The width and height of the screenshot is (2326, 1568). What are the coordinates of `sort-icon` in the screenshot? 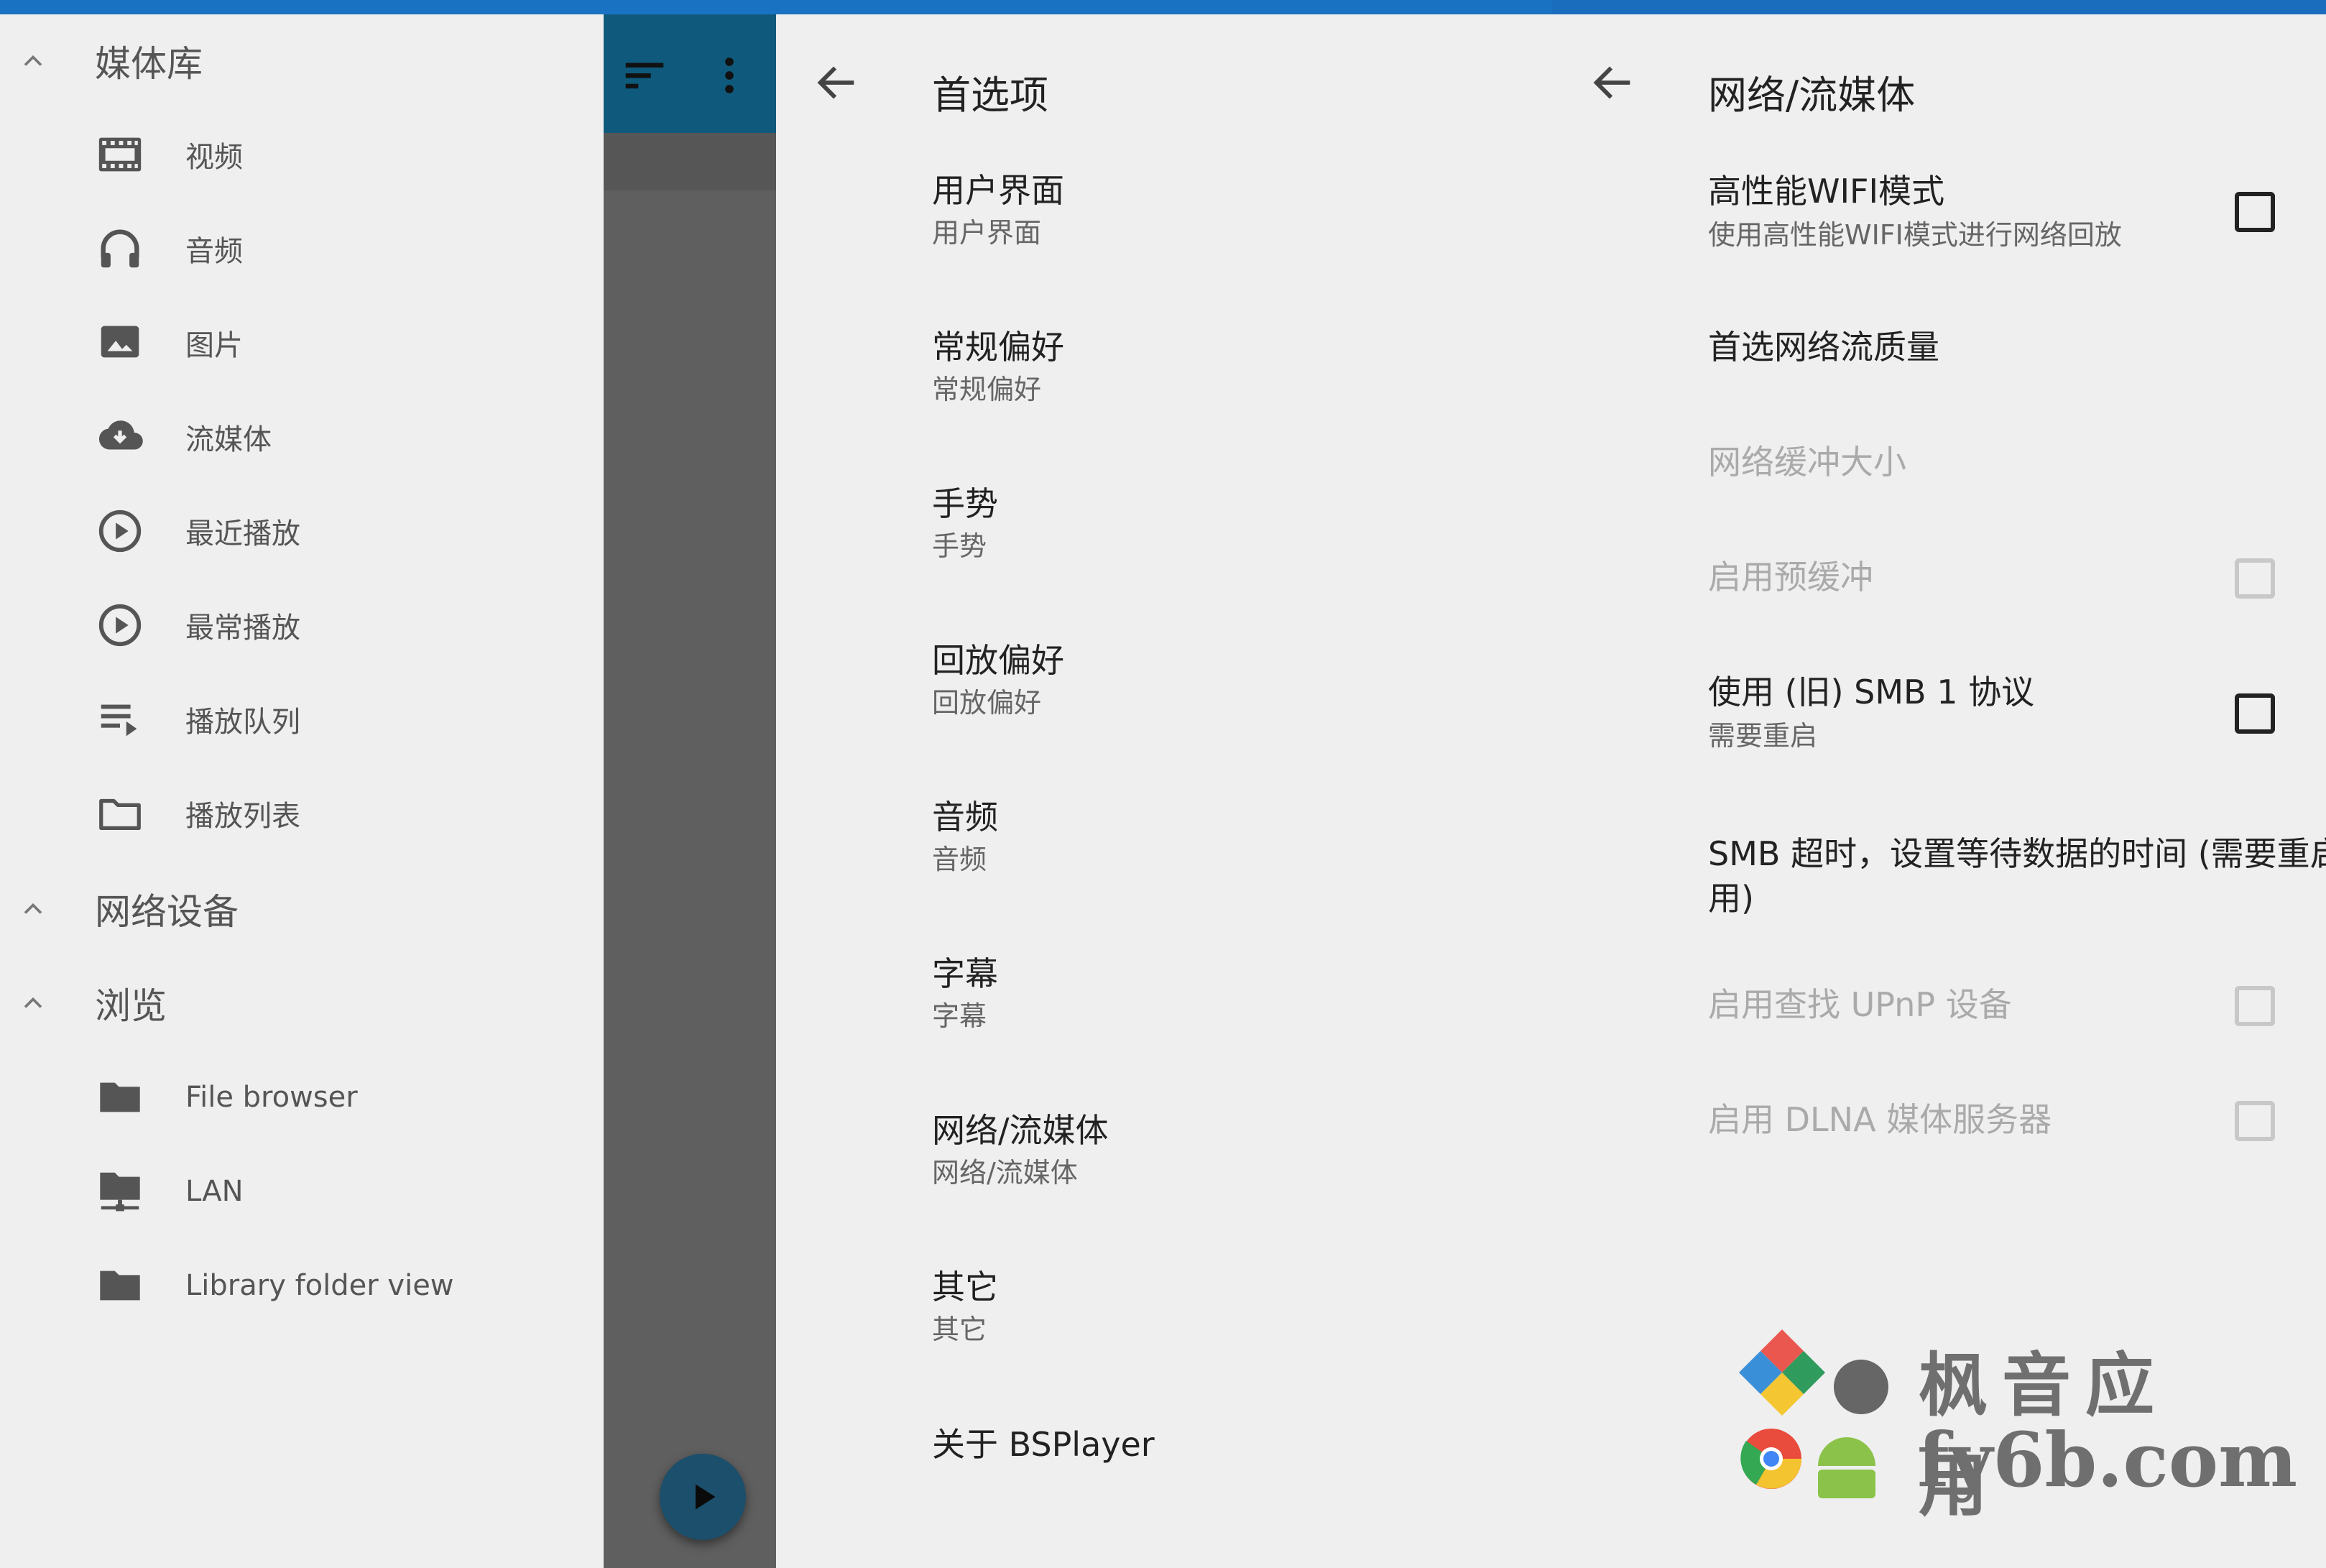 It's located at (644, 75).